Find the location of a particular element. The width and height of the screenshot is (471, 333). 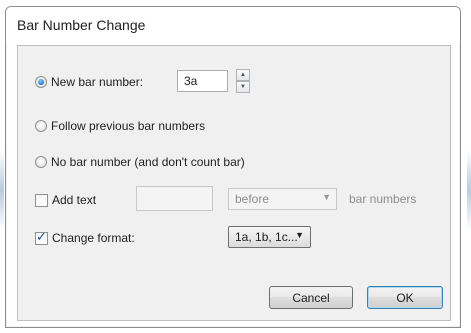

follow-previous-option: Follow previous bar numbers is located at coordinates (120, 126).